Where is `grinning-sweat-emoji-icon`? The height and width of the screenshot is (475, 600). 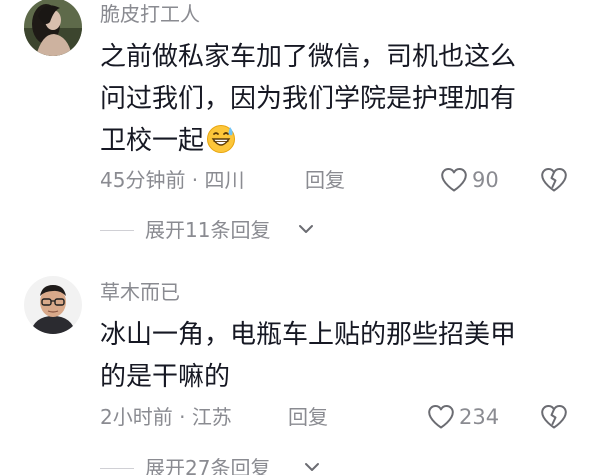
grinning-sweat-emoji-icon is located at coordinates (221, 139).